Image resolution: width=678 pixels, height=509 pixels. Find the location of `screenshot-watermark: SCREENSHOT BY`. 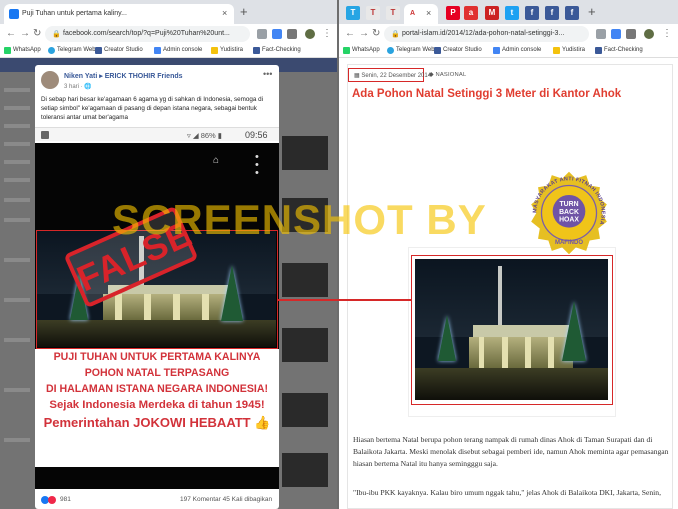

screenshot-watermark: SCREENSHOT BY is located at coordinates (299, 219).